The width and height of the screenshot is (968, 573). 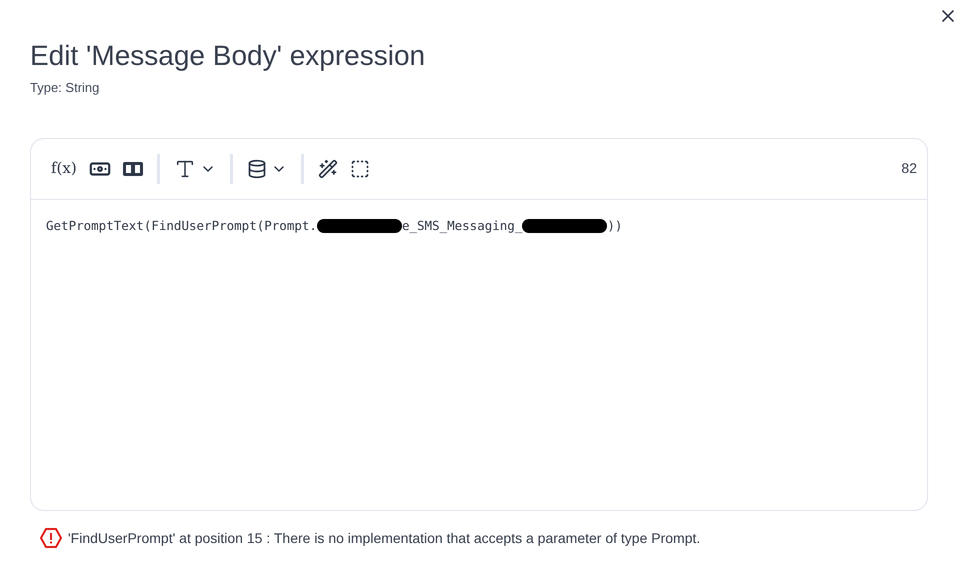 What do you see at coordinates (256, 168) in the screenshot?
I see `database-icon` at bounding box center [256, 168].